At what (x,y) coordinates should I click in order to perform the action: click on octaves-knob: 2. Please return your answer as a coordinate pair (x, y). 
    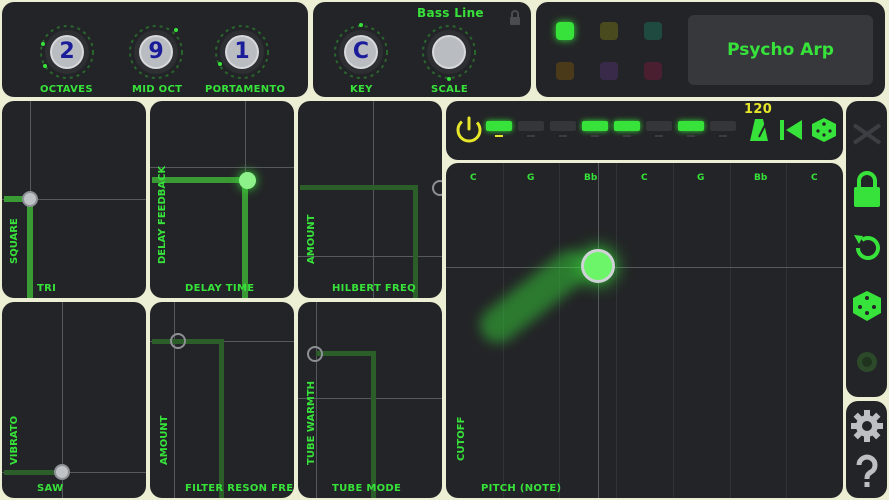
    Looking at the image, I should click on (67, 52).